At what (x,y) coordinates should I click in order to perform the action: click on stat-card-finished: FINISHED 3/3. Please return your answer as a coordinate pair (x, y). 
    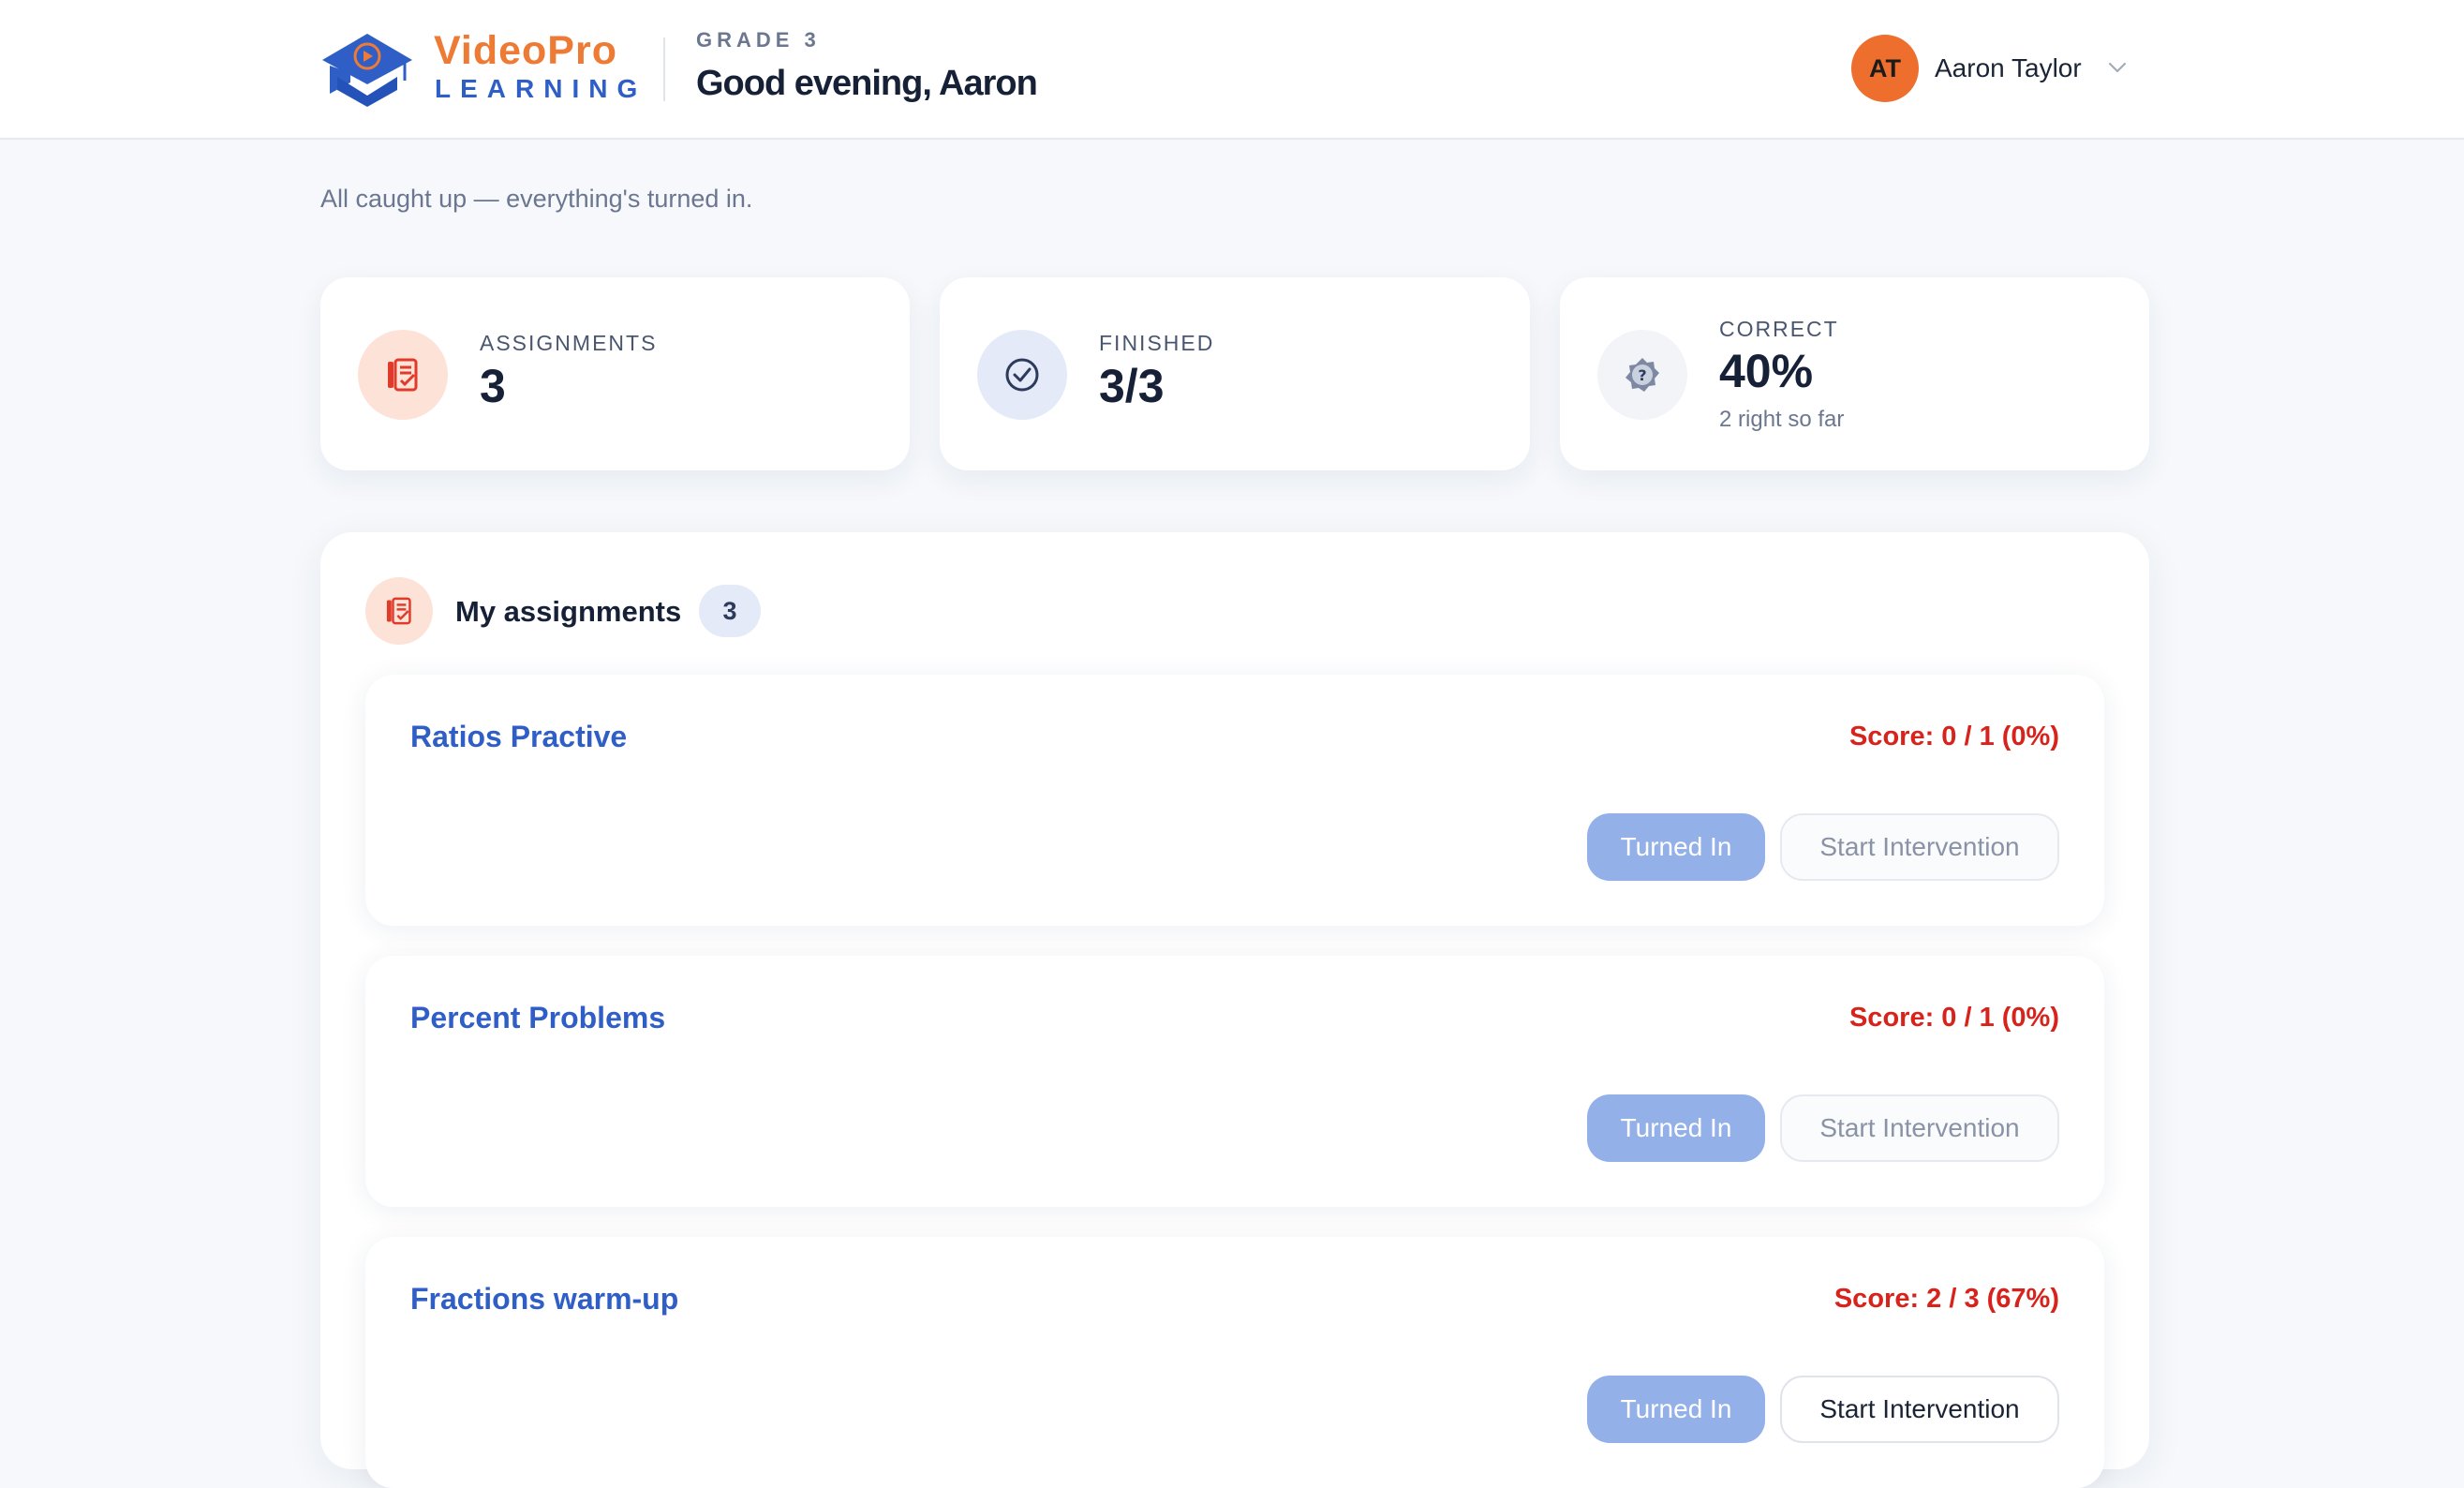
    Looking at the image, I should click on (1235, 373).